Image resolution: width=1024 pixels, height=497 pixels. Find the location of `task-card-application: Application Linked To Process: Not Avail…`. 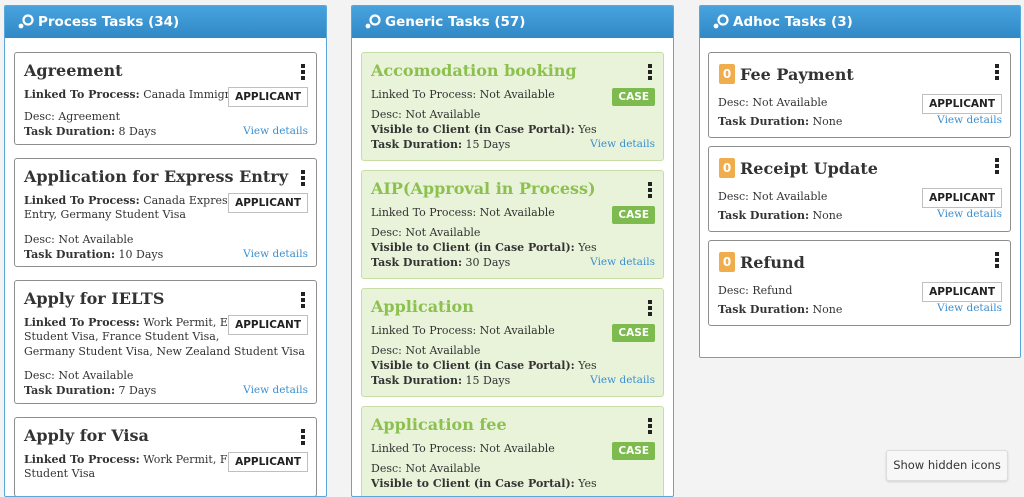

task-card-application: Application Linked To Process: Not Avail… is located at coordinates (512, 342).